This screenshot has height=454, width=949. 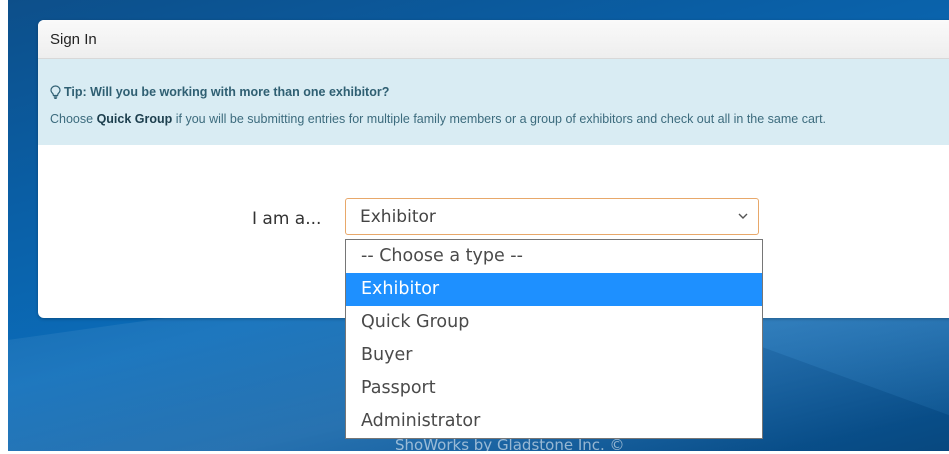 What do you see at coordinates (134, 119) in the screenshot?
I see `tip-body-bold: Quick Group` at bounding box center [134, 119].